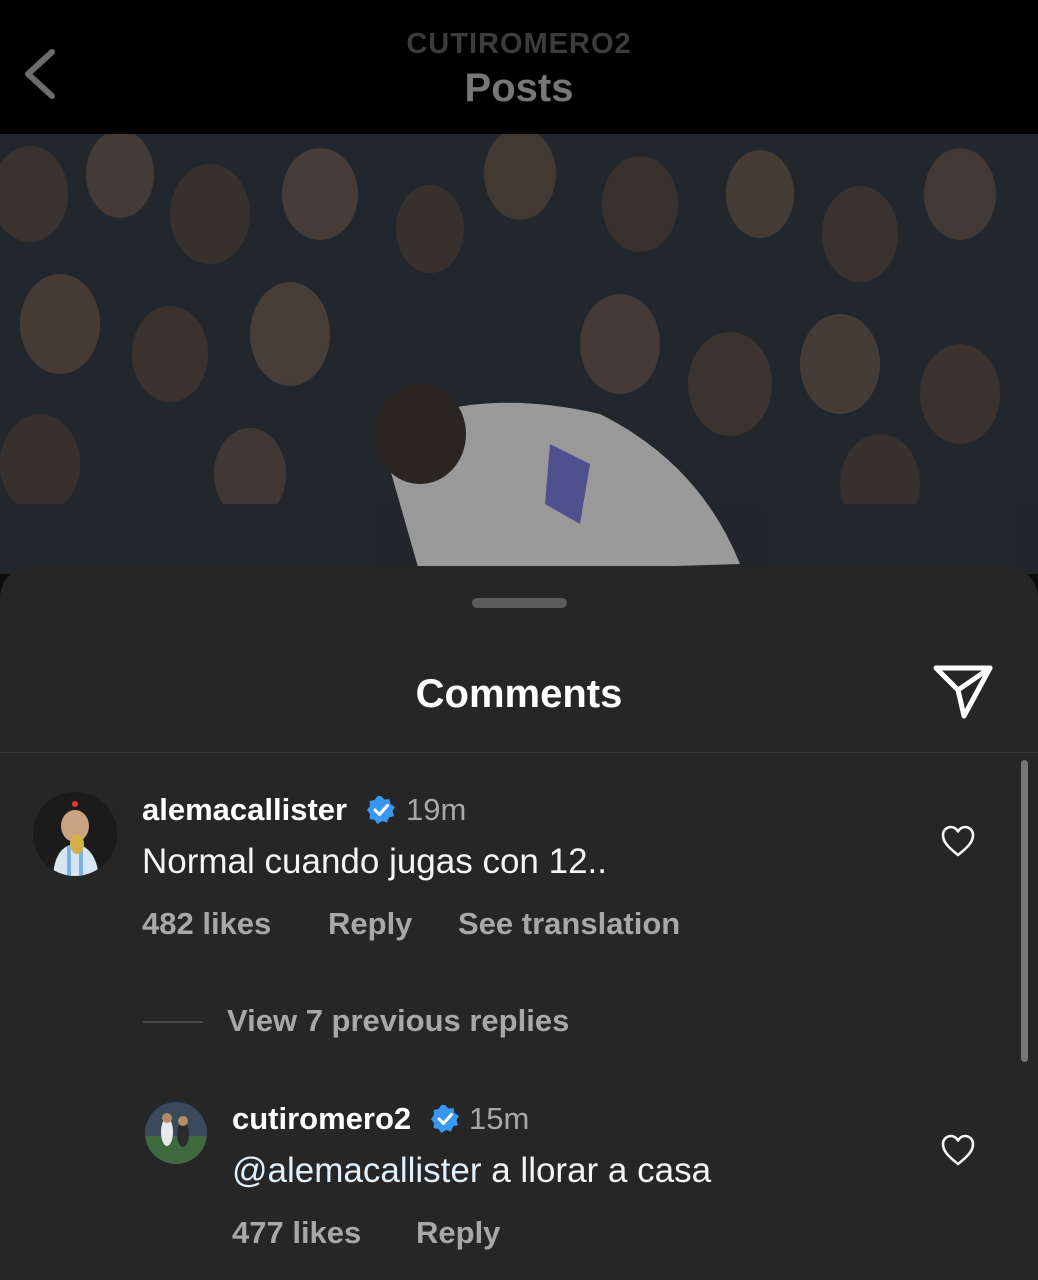  I want to click on top-nav-bar: CUTIROMERO2 Posts, so click(519, 67).